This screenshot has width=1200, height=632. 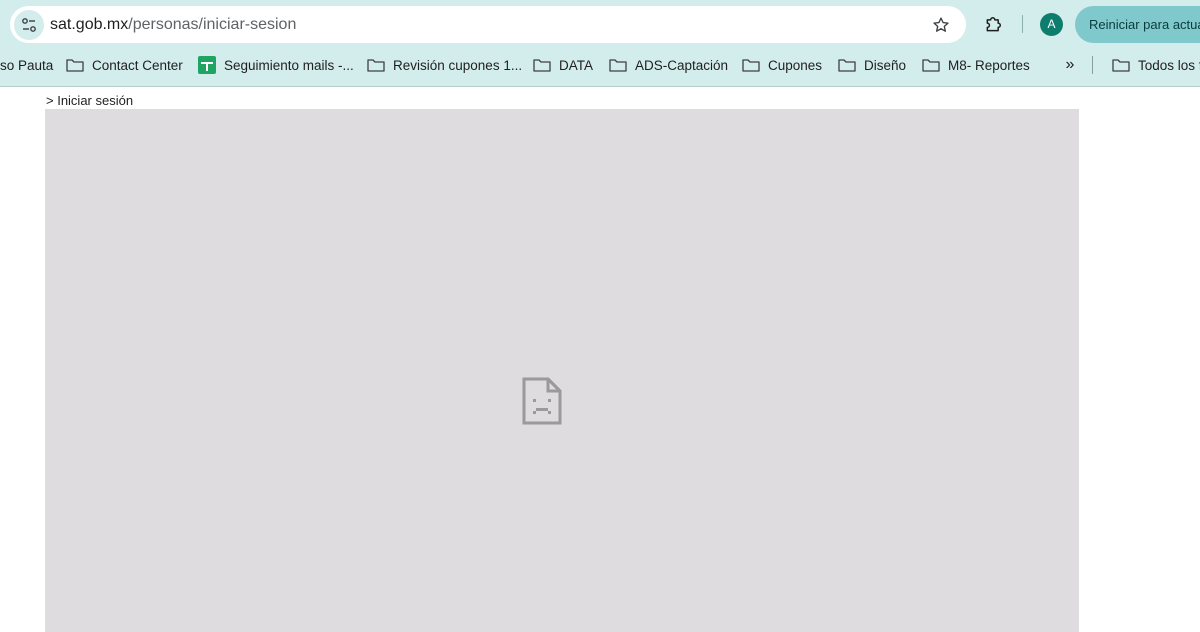 I want to click on relaunch-button: Reiniciar para actua, so click(x=1137, y=24).